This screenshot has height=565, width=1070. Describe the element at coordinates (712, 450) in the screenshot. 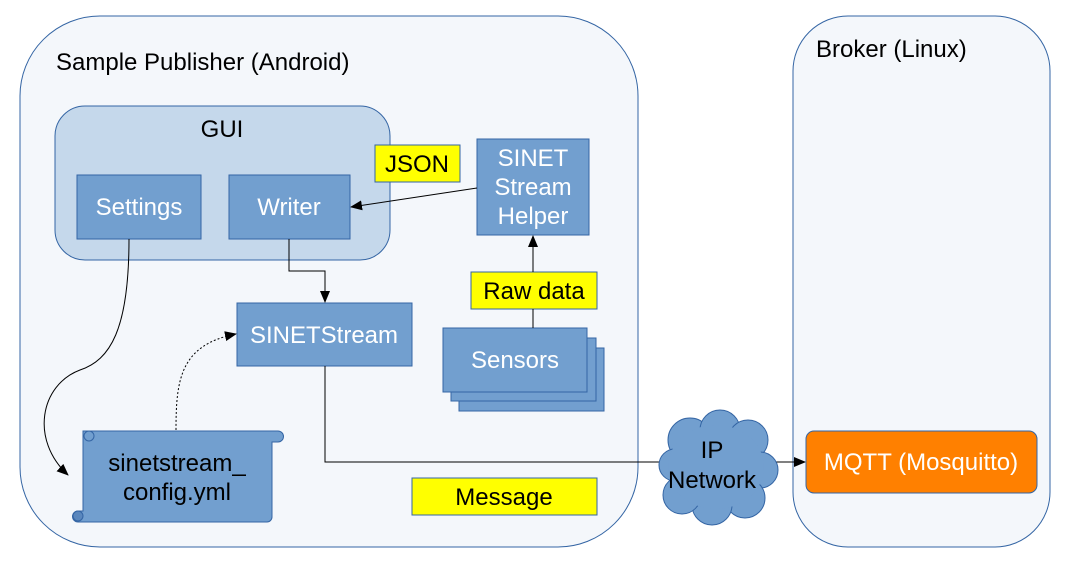

I see `network-line1: IP` at that location.